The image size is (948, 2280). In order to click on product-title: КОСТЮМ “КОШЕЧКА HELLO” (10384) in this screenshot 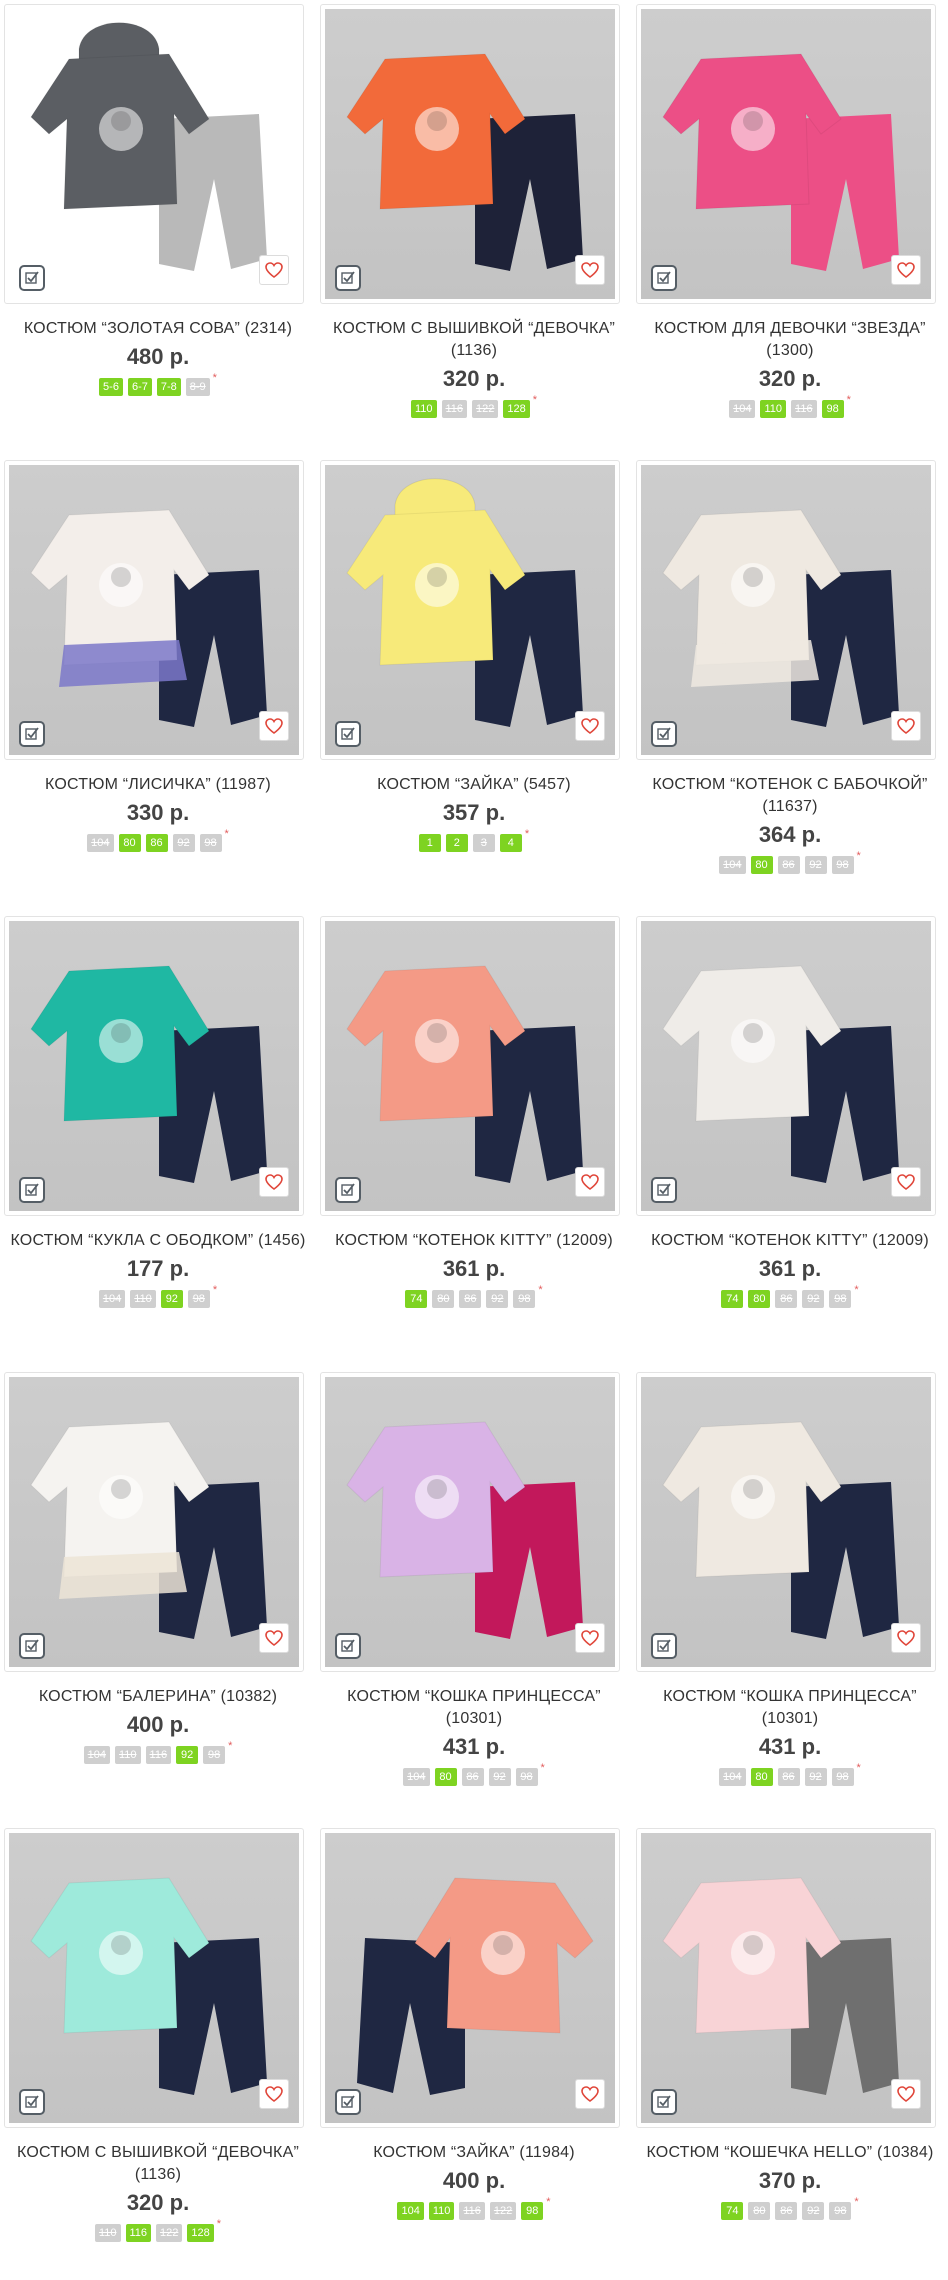, I will do `click(790, 2153)`.